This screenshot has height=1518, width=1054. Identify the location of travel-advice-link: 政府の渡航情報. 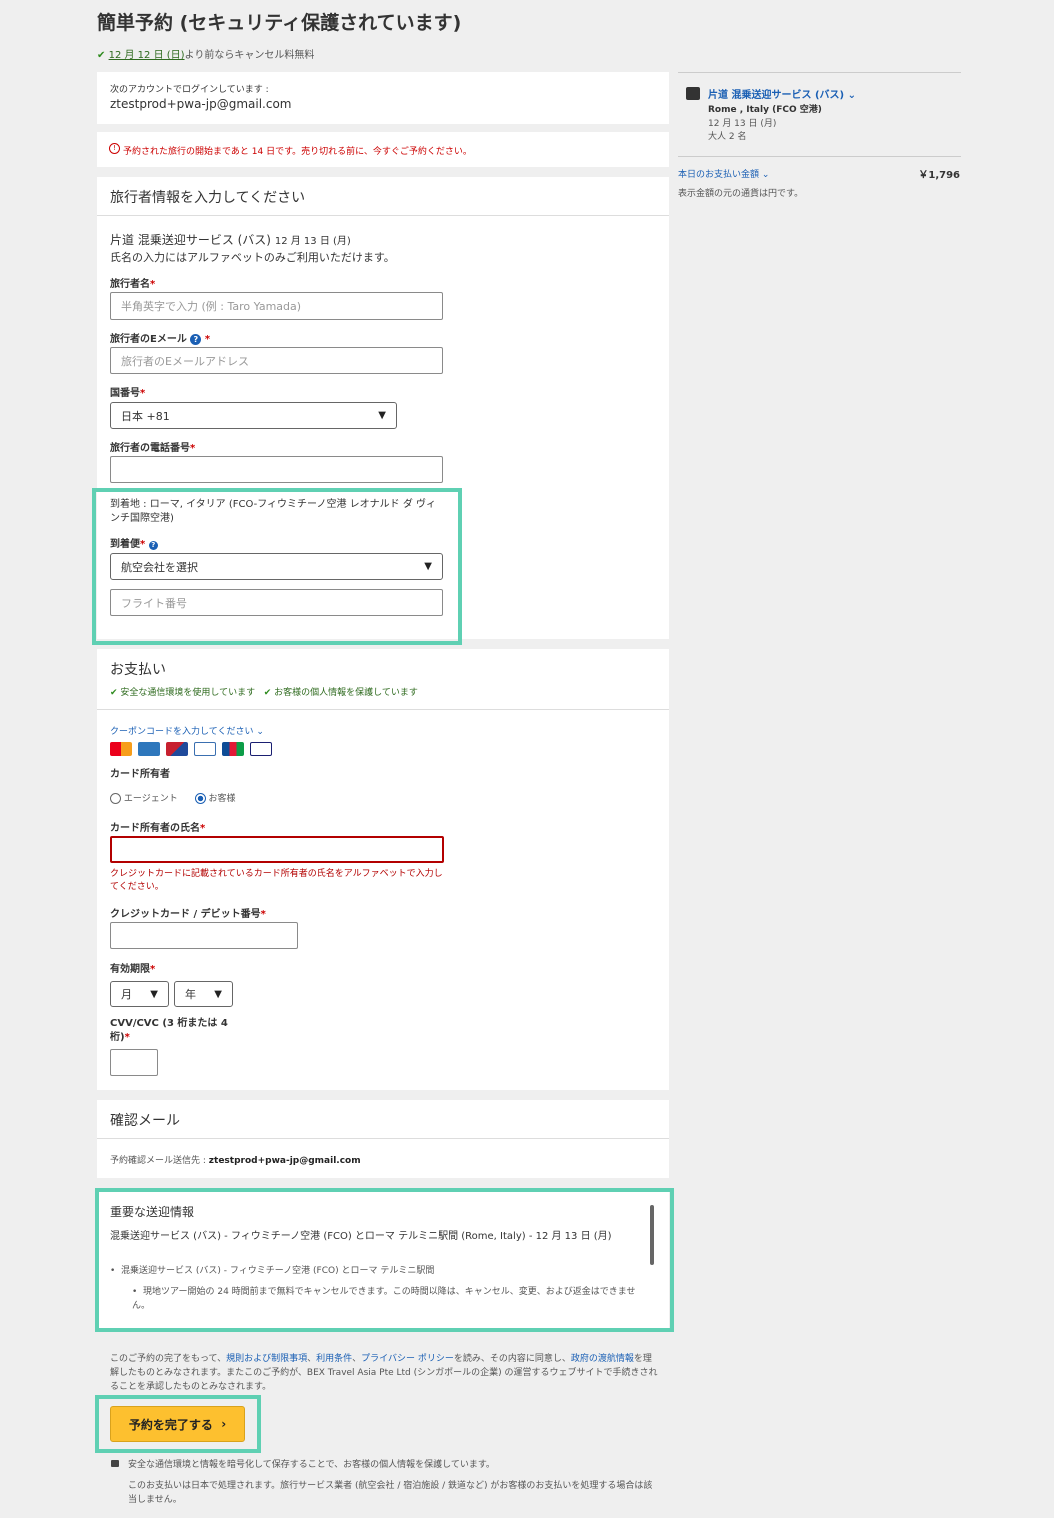
(602, 1359).